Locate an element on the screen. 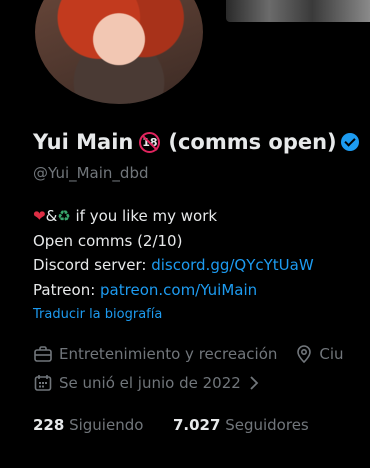  bio-line-3: Discord server: discord.gg/QYcYtUaW is located at coordinates (173, 265).